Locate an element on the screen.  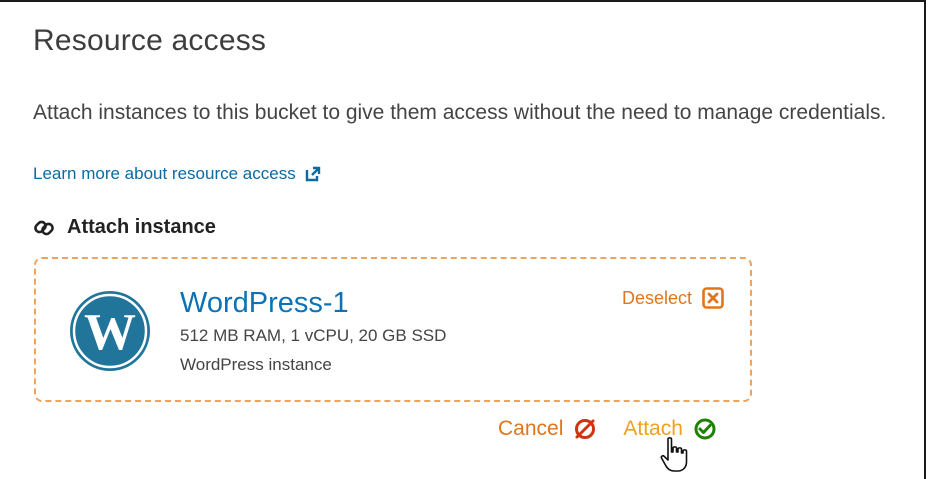
learn-more-link: Learn more about resource access is located at coordinates (177, 174).